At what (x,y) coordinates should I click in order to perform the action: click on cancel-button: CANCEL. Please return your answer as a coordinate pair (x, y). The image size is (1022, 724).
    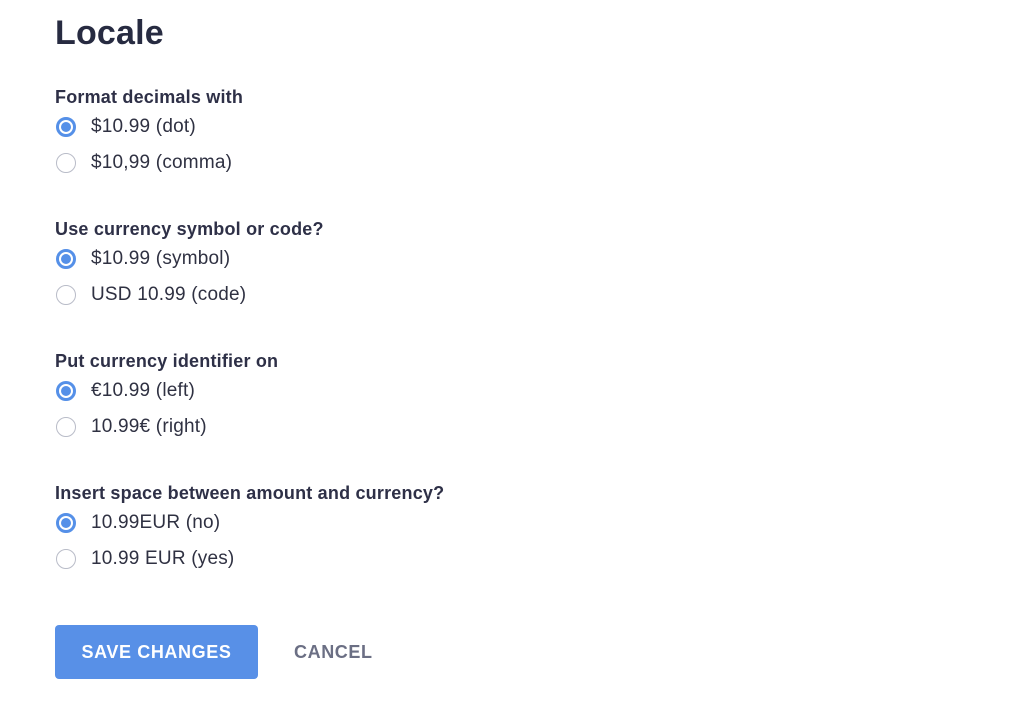
    Looking at the image, I should click on (333, 652).